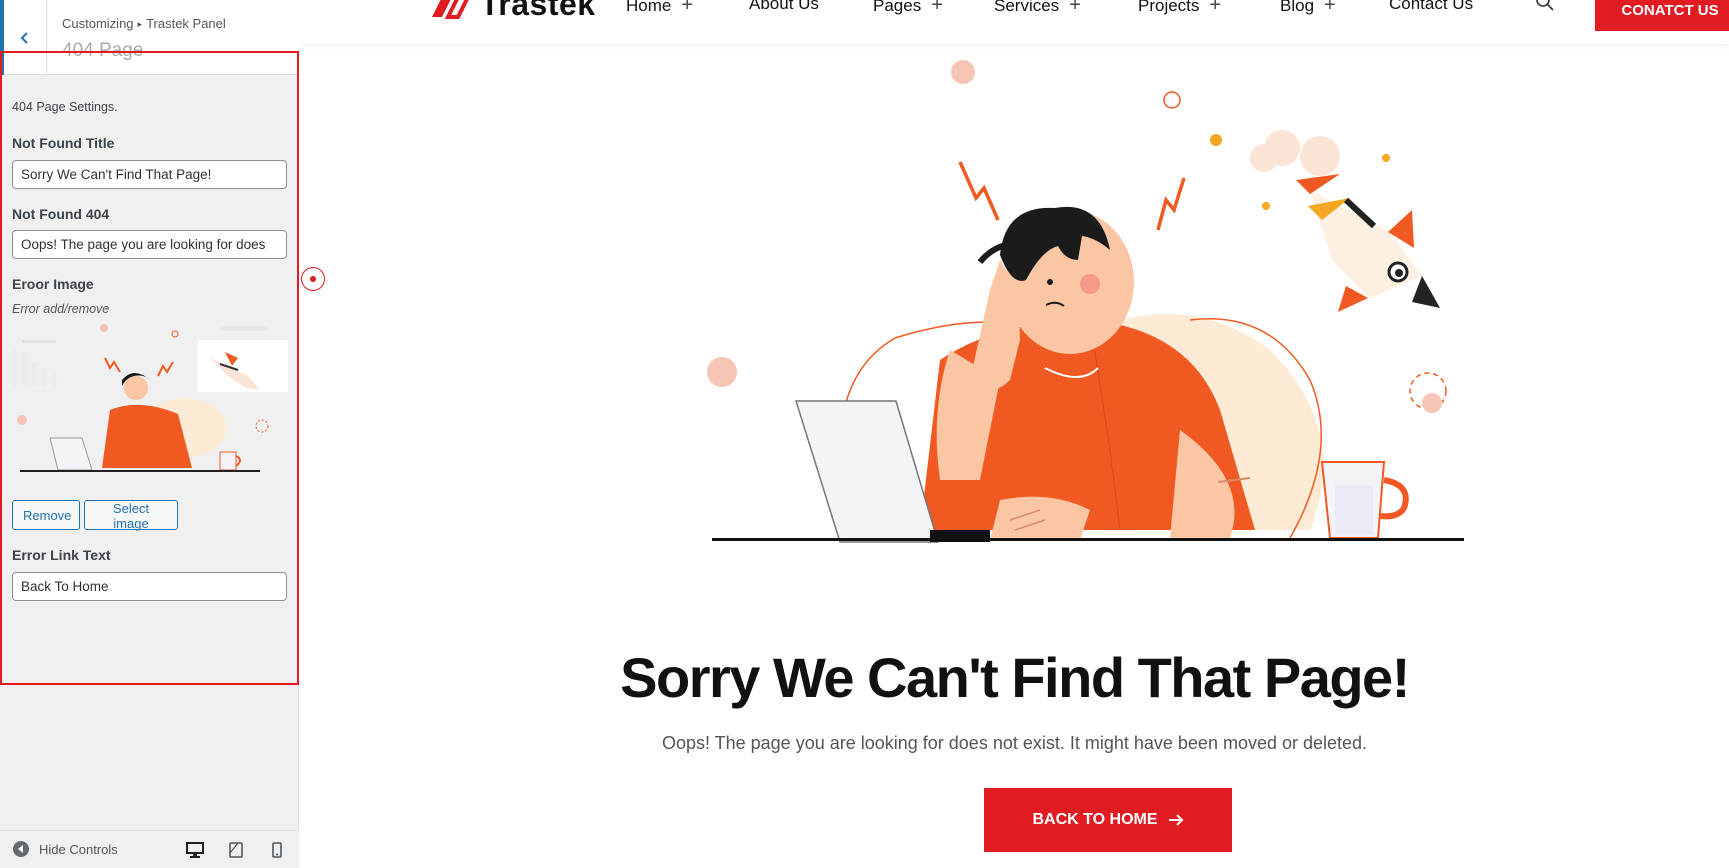 This screenshot has height=868, width=1729. Describe the element at coordinates (63, 143) in the screenshot. I see `title-label: Not Found Title` at that location.